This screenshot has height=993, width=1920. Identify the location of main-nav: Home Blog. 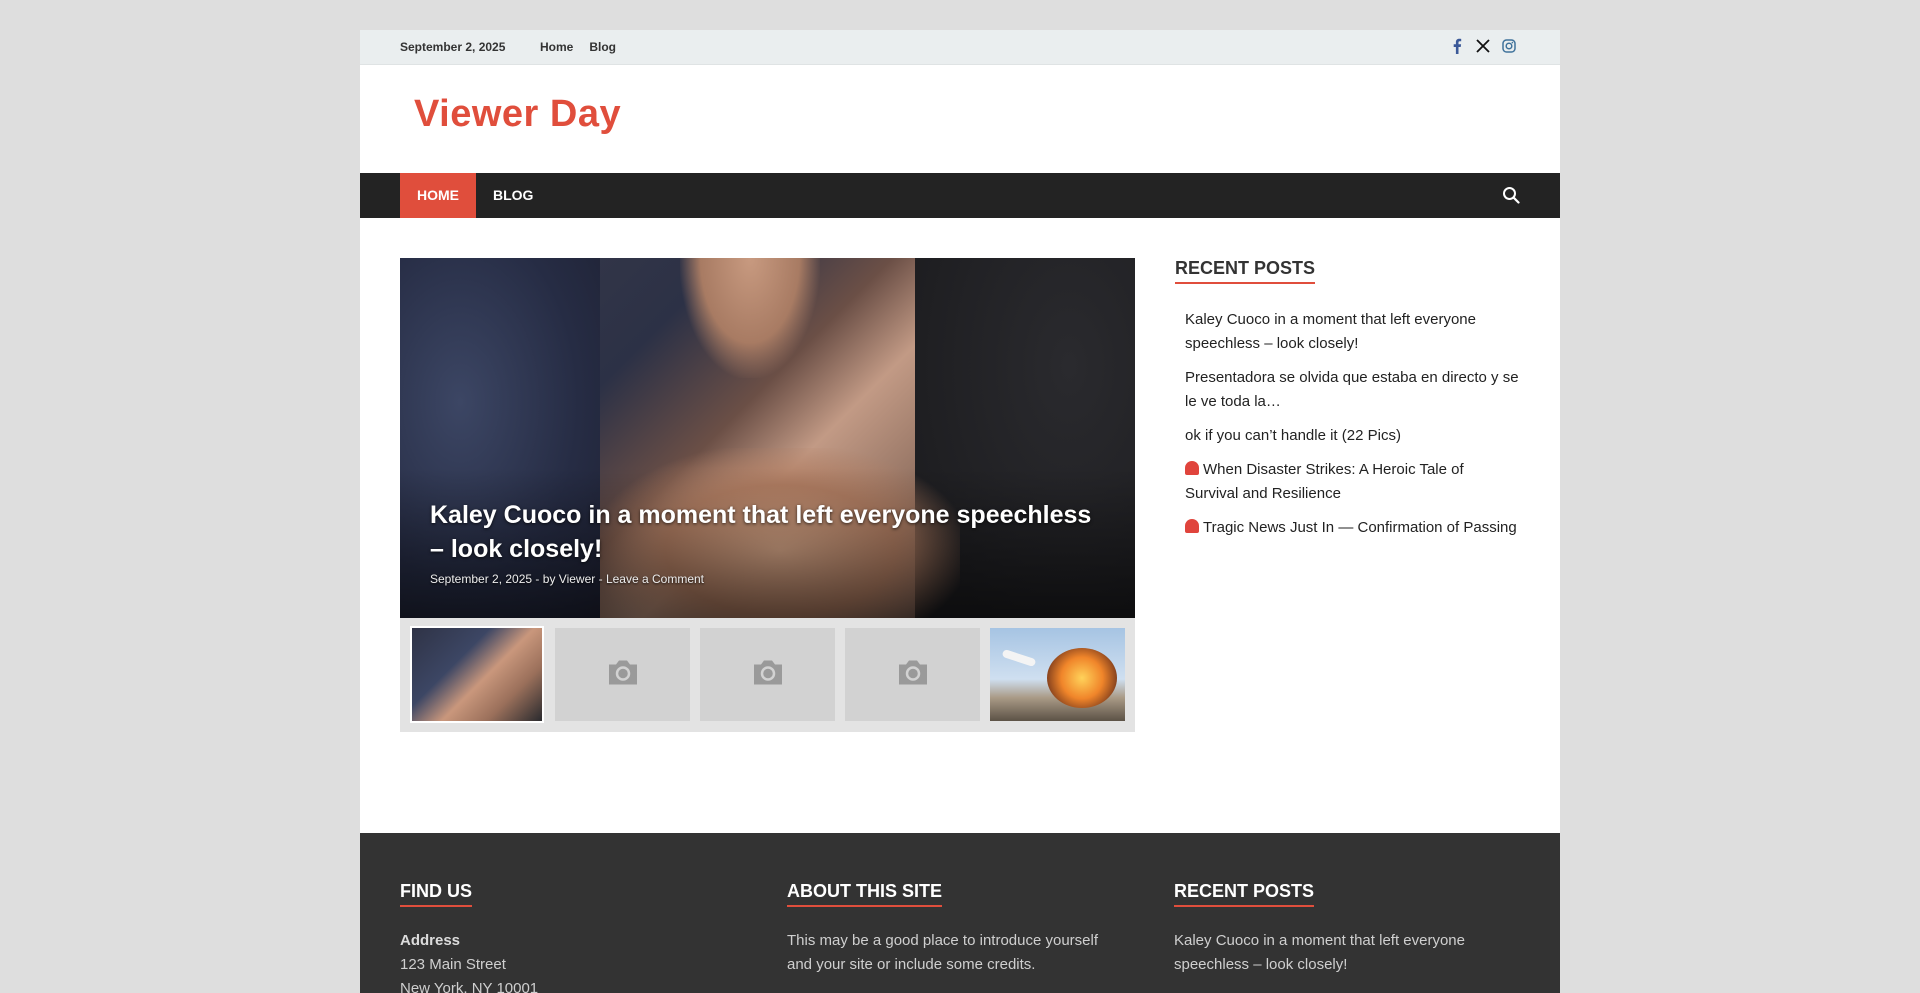
(960, 195).